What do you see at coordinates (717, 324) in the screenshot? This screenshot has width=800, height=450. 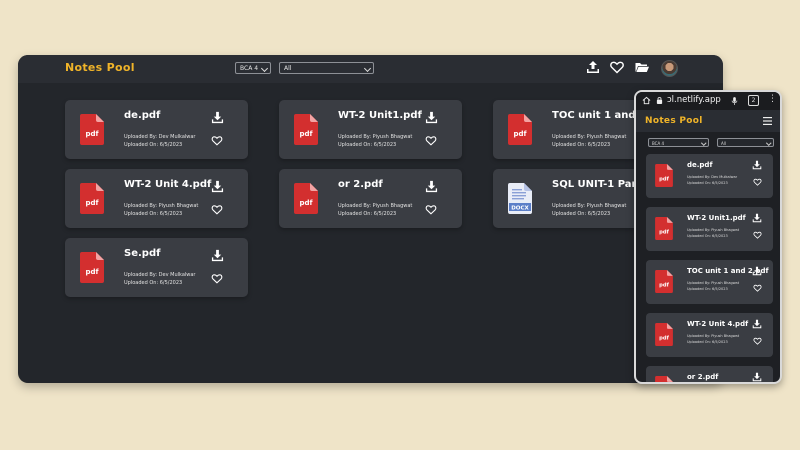 I see `mobile-note-title: WT-2 Unit 4.pdf` at bounding box center [717, 324].